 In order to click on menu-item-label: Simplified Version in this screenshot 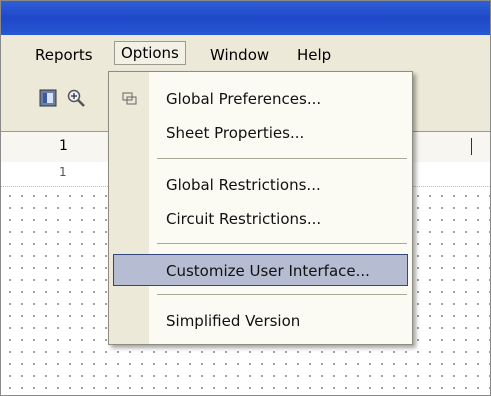, I will do `click(233, 321)`.